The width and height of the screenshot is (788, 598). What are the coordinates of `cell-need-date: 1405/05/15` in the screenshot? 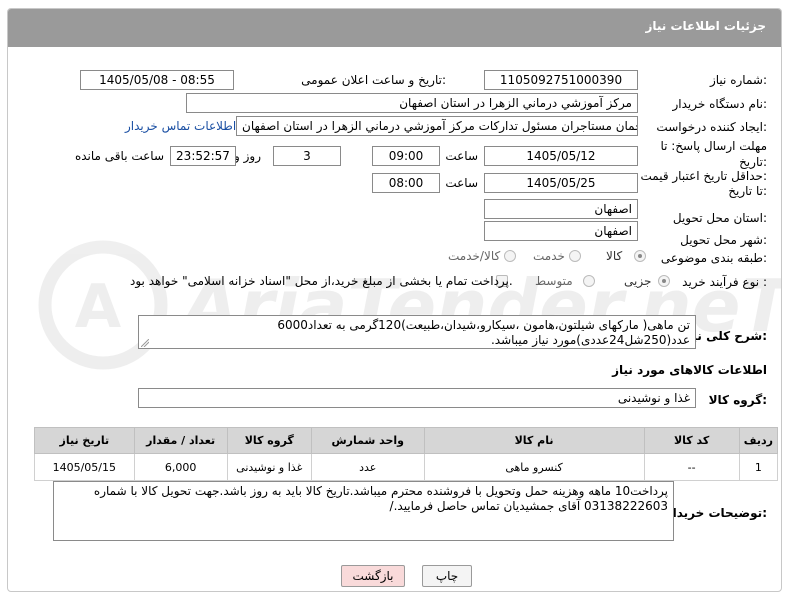 It's located at (84, 467).